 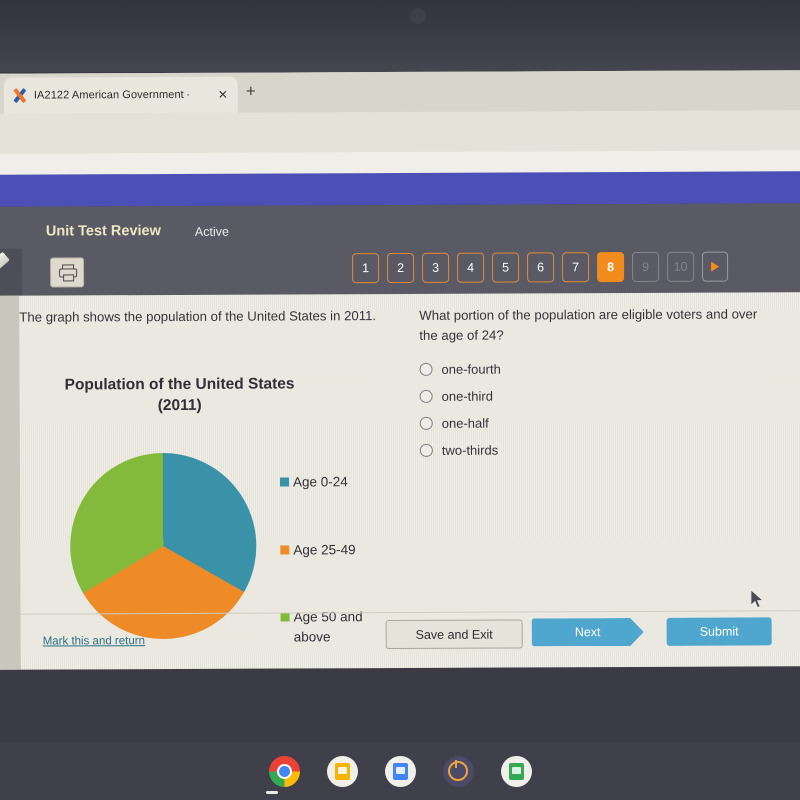 What do you see at coordinates (467, 396) in the screenshot?
I see `answer-label: one-third` at bounding box center [467, 396].